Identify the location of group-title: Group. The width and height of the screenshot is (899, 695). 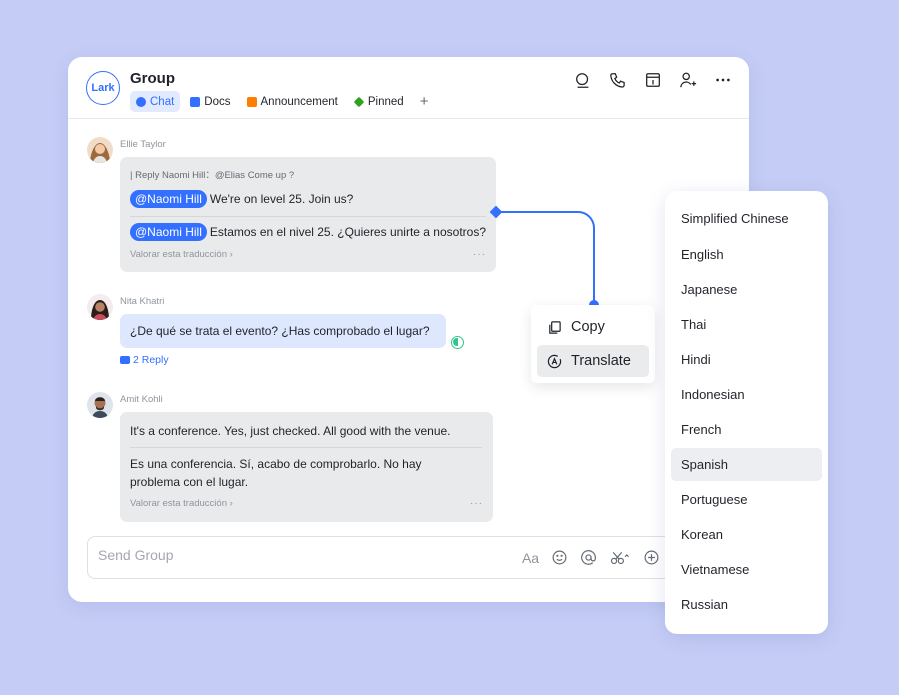
(152, 78).